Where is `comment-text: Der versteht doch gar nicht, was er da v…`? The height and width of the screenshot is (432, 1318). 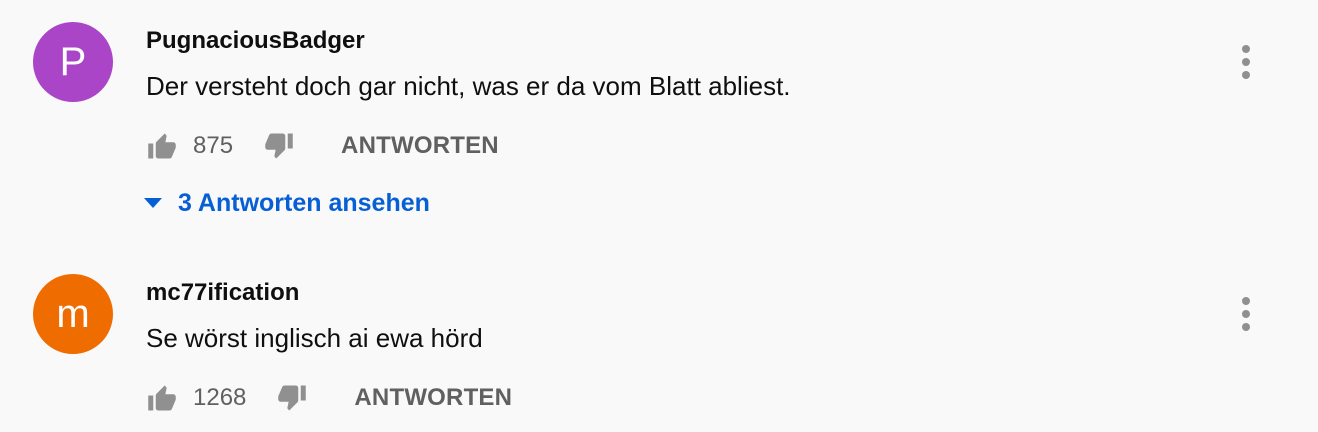 comment-text: Der versteht doch gar nicht, was er da v… is located at coordinates (468, 86).